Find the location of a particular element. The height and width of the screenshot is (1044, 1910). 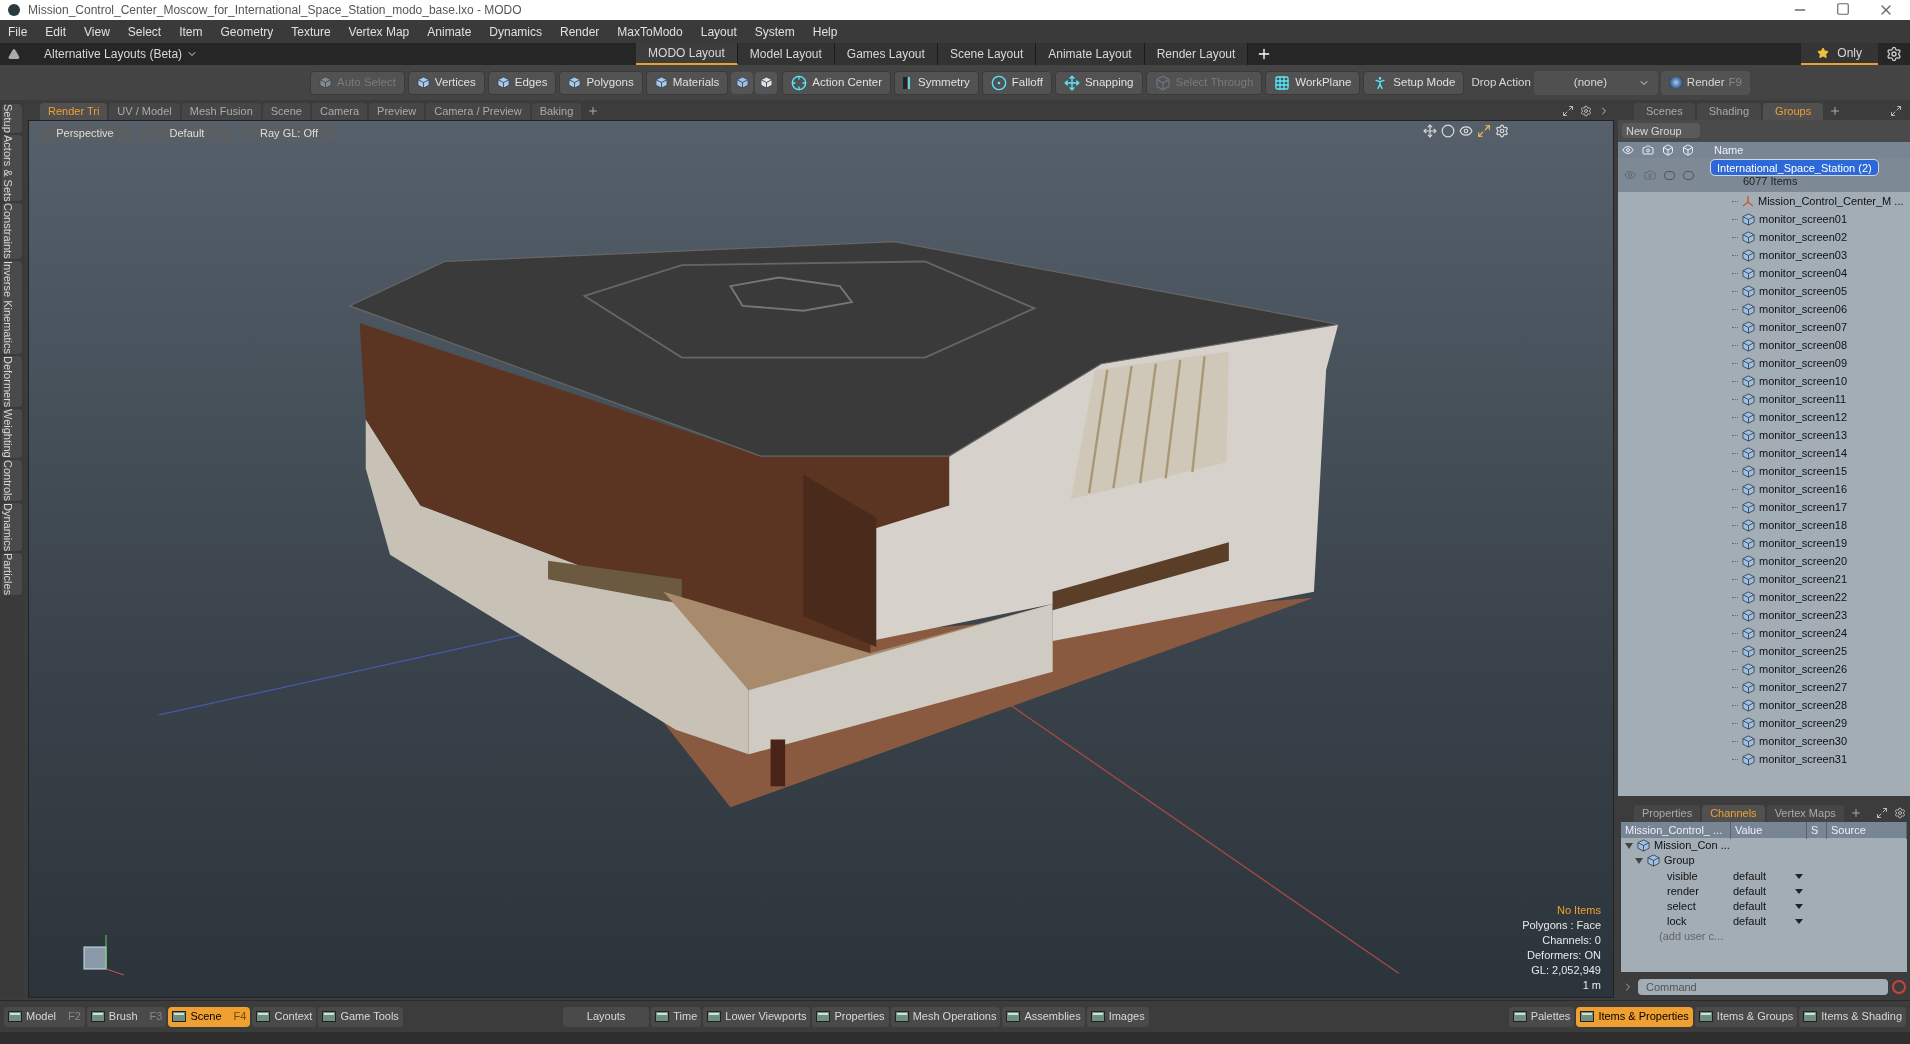

only-button: Only is located at coordinates (1839, 54).